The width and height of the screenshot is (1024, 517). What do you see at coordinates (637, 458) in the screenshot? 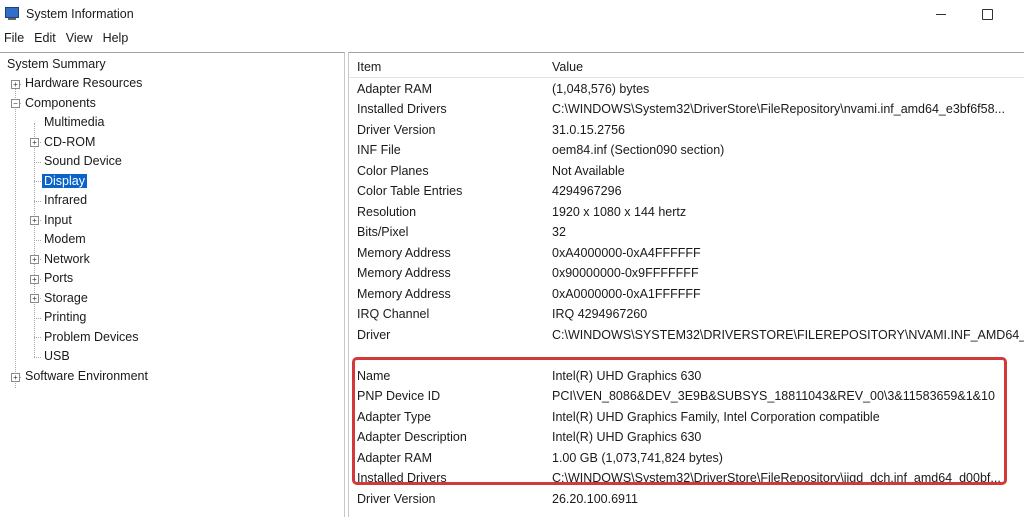
I see `row-value: 1.00 GB (1,073,741,824 bytes)` at bounding box center [637, 458].